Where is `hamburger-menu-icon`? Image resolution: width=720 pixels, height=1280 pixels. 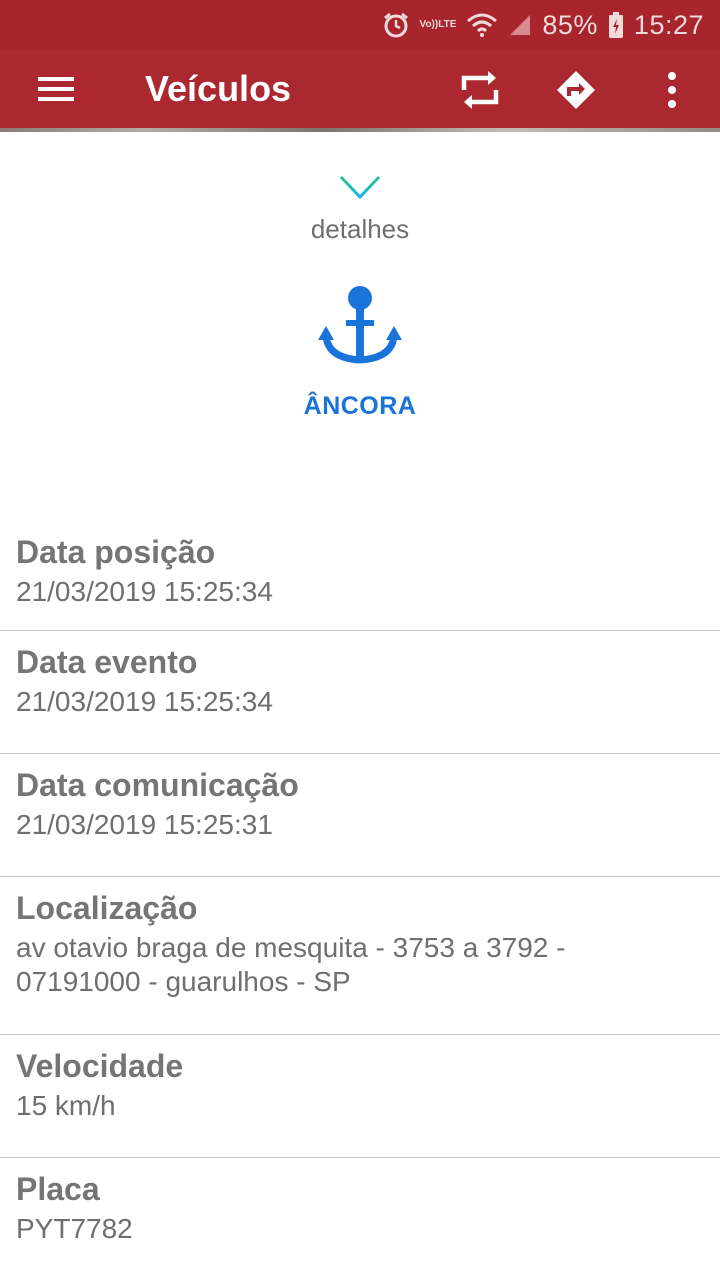 hamburger-menu-icon is located at coordinates (56, 89).